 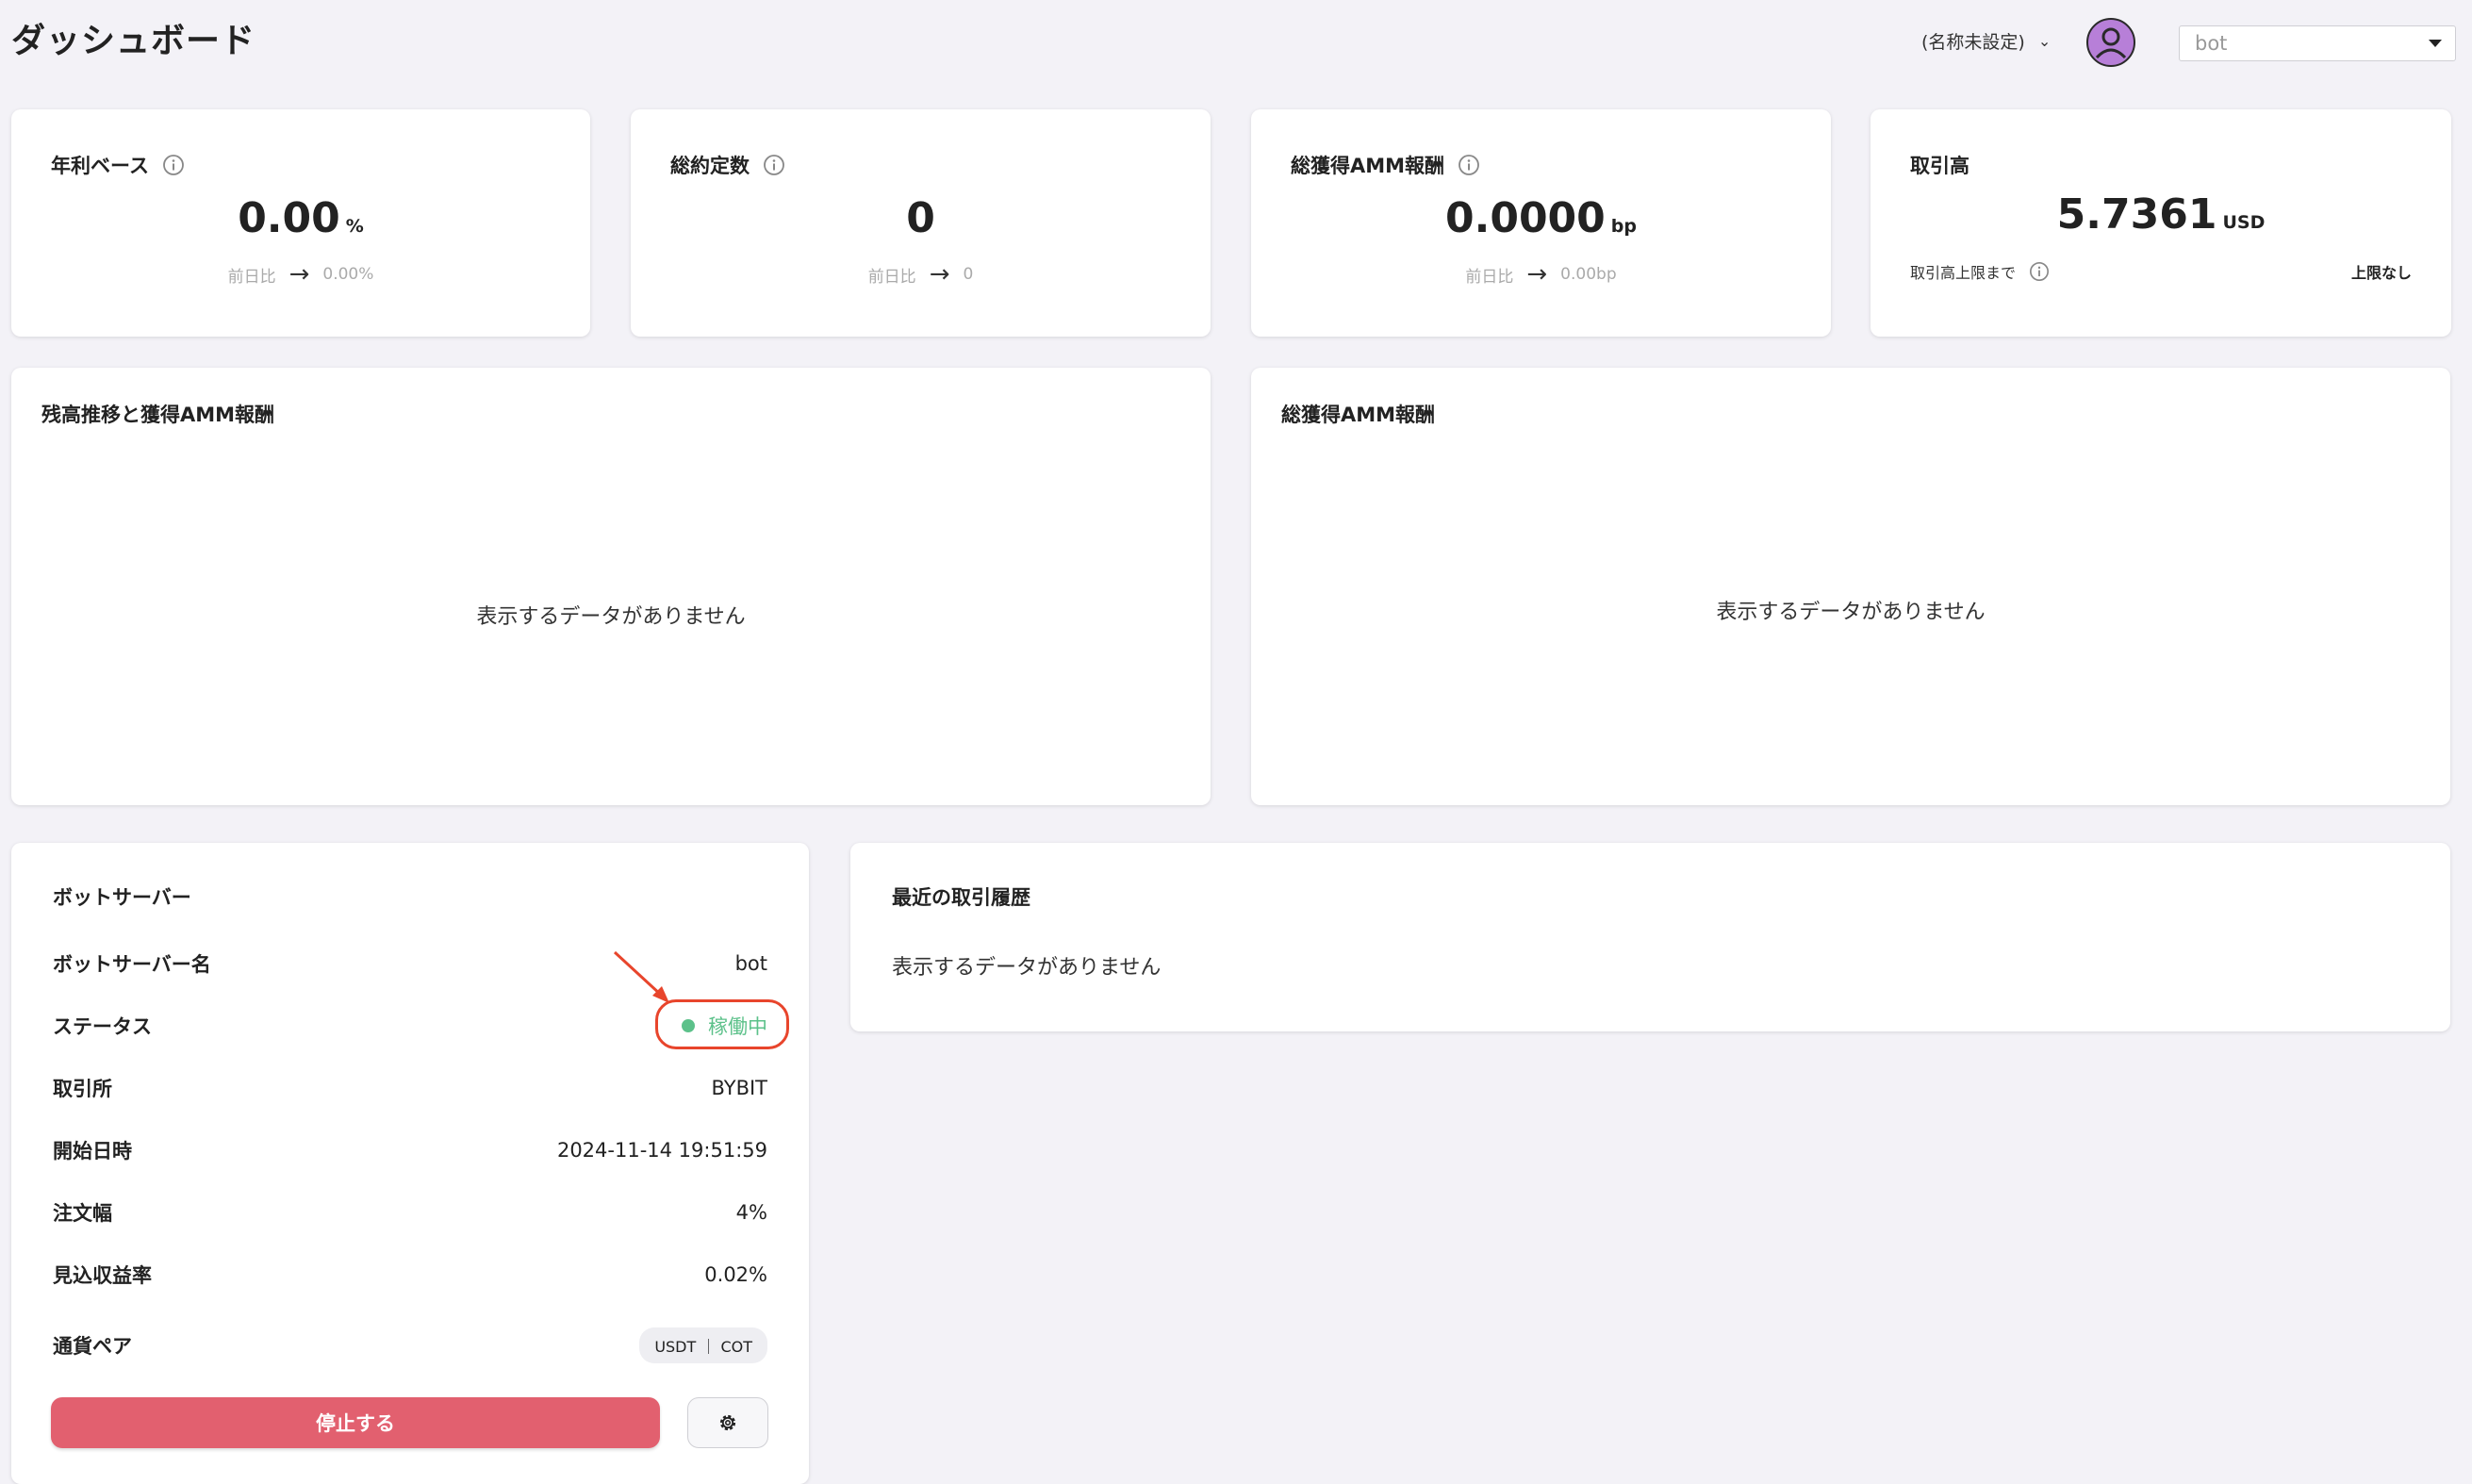 I want to click on compare-value: 0.00bp, so click(x=1588, y=274).